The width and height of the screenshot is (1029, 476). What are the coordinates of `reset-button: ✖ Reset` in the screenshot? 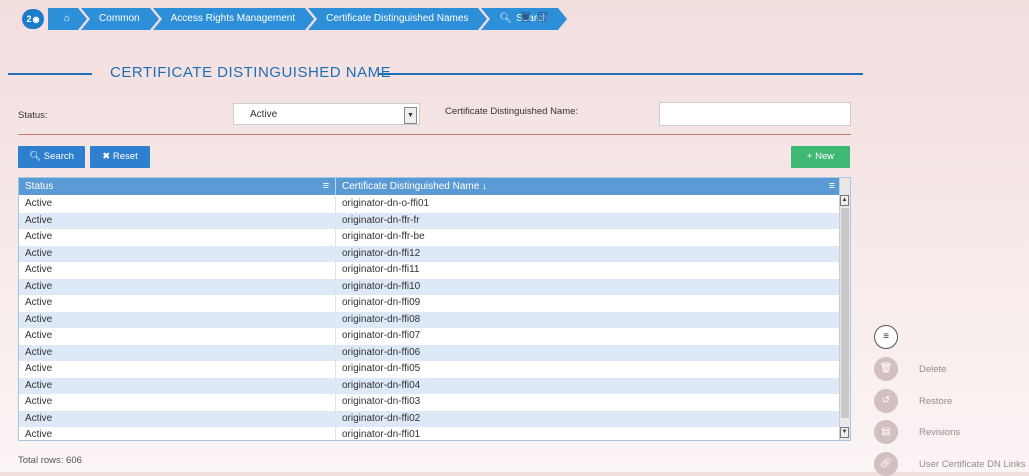 It's located at (120, 157).